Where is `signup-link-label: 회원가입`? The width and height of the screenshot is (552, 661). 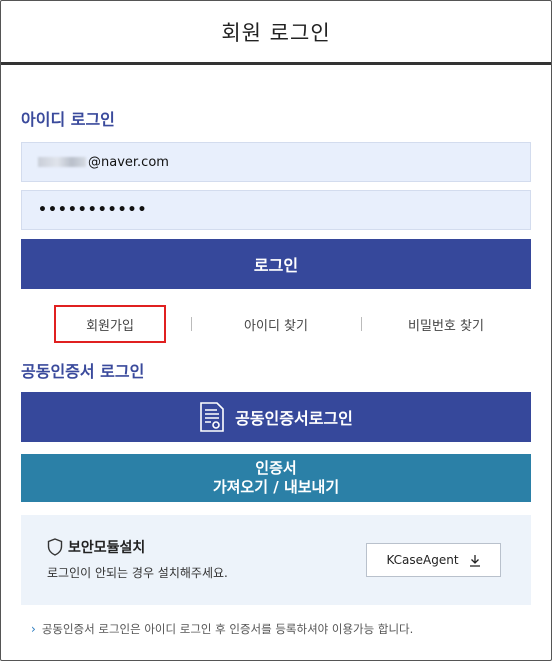 signup-link-label: 회원가입 is located at coordinates (110, 326).